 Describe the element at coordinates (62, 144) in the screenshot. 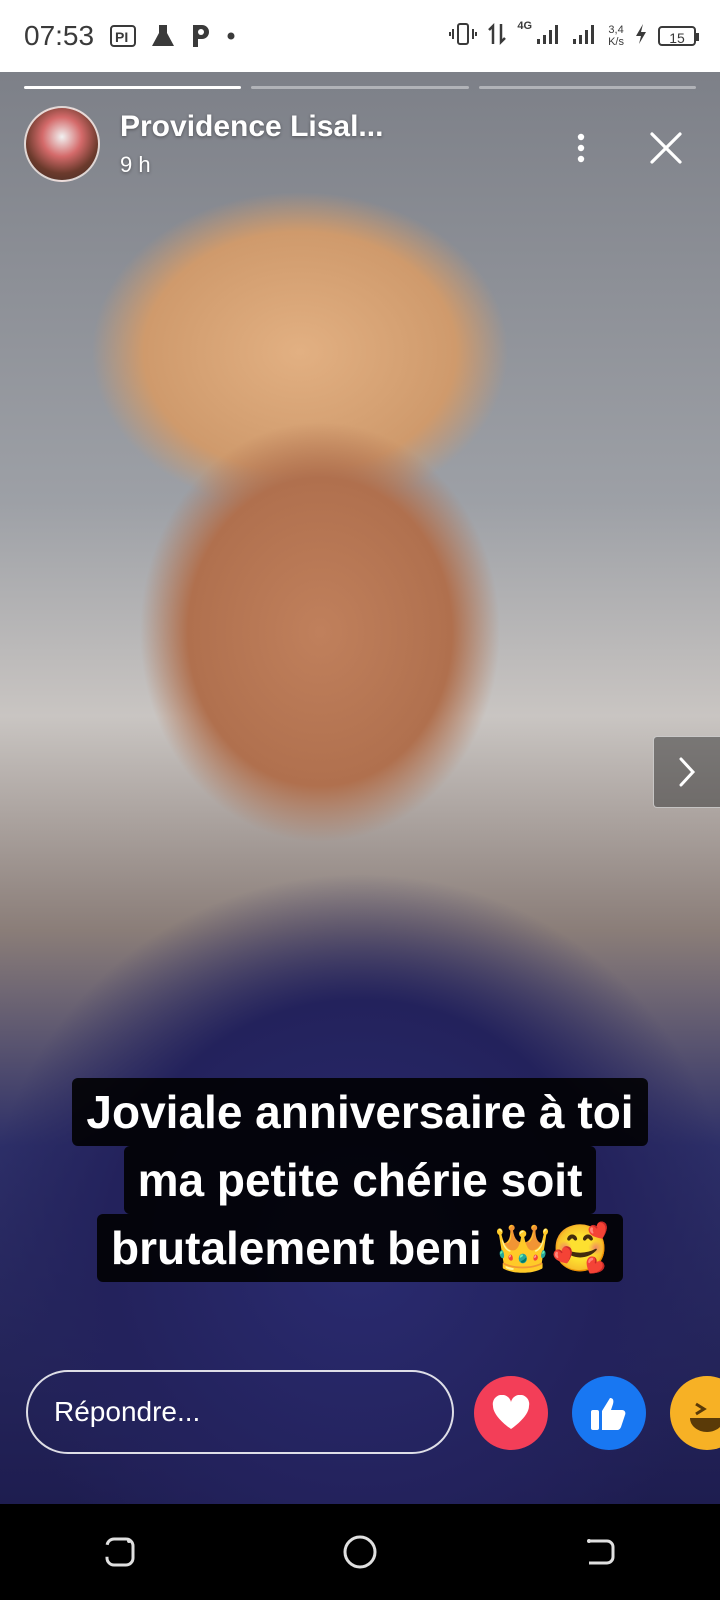

I see `avatar` at that location.